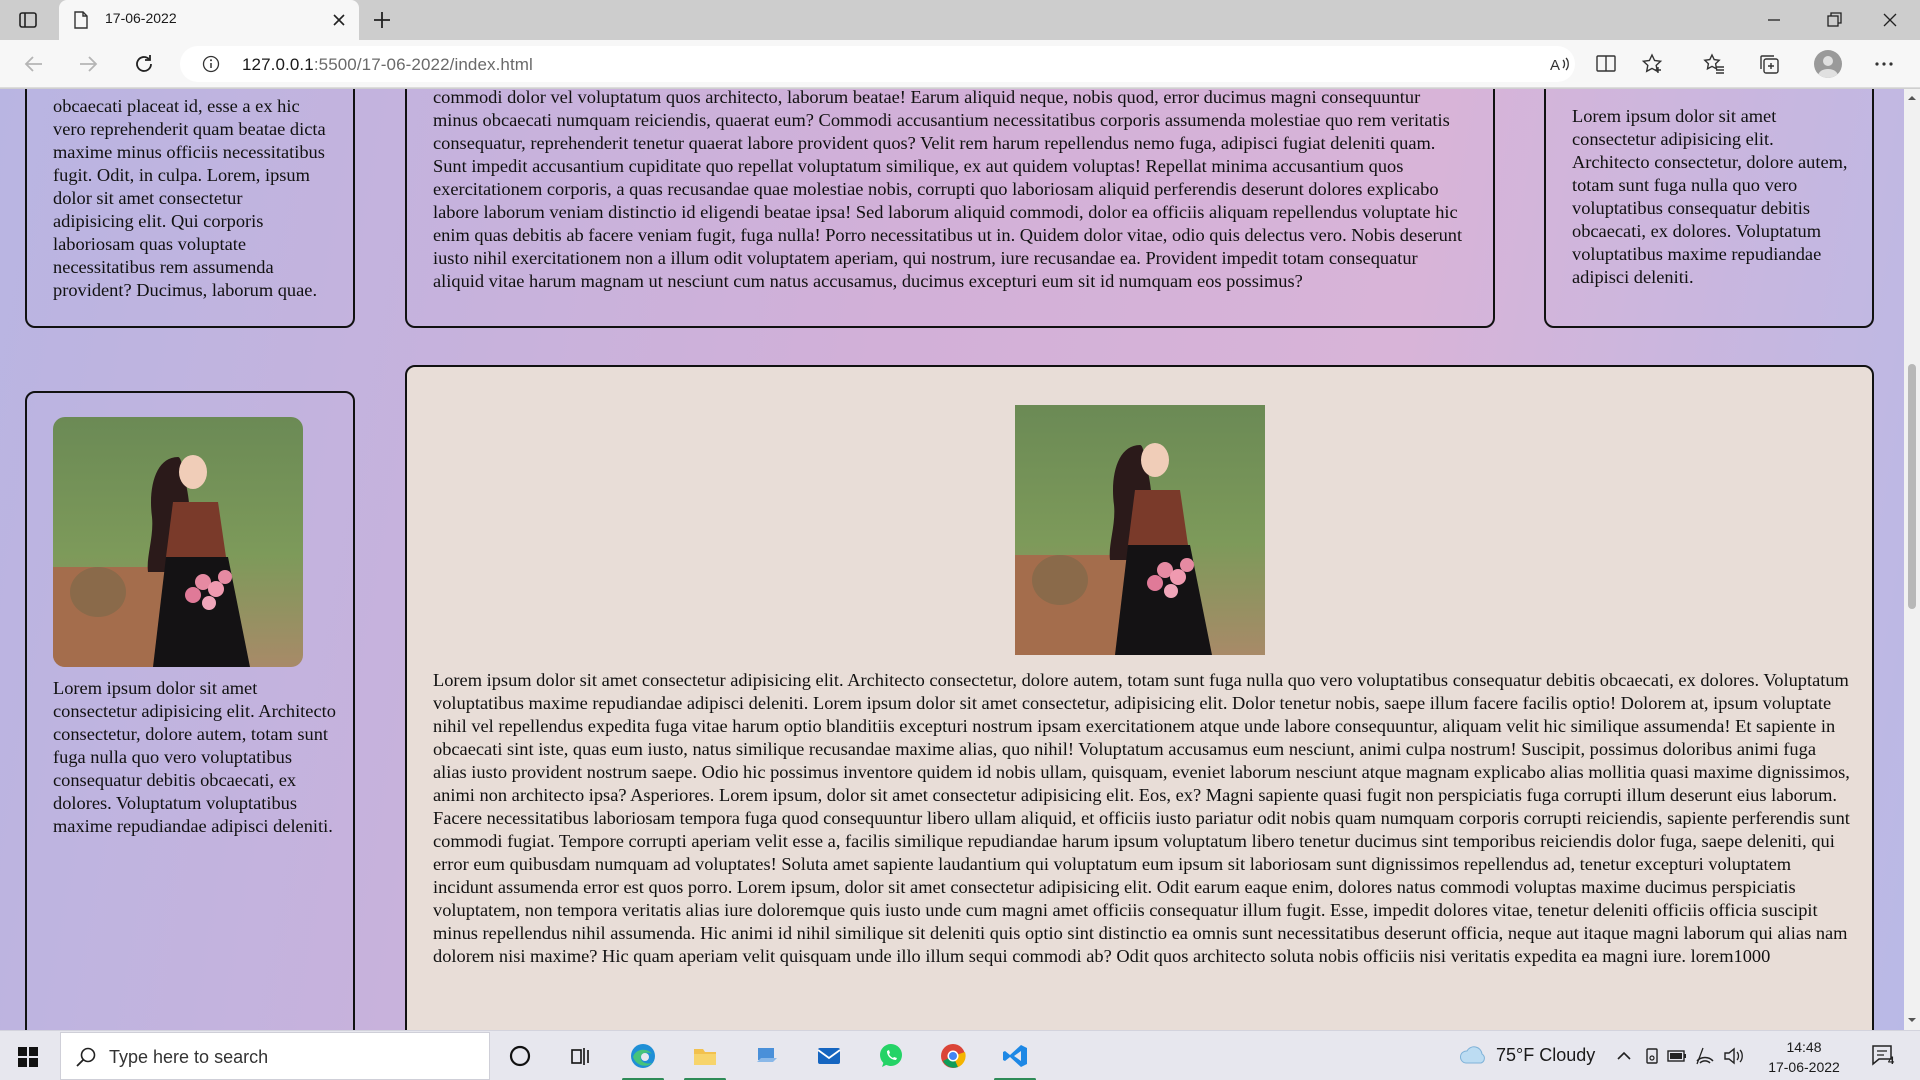 The width and height of the screenshot is (1920, 1080). I want to click on taskbar-vscode, so click(1015, 1055).